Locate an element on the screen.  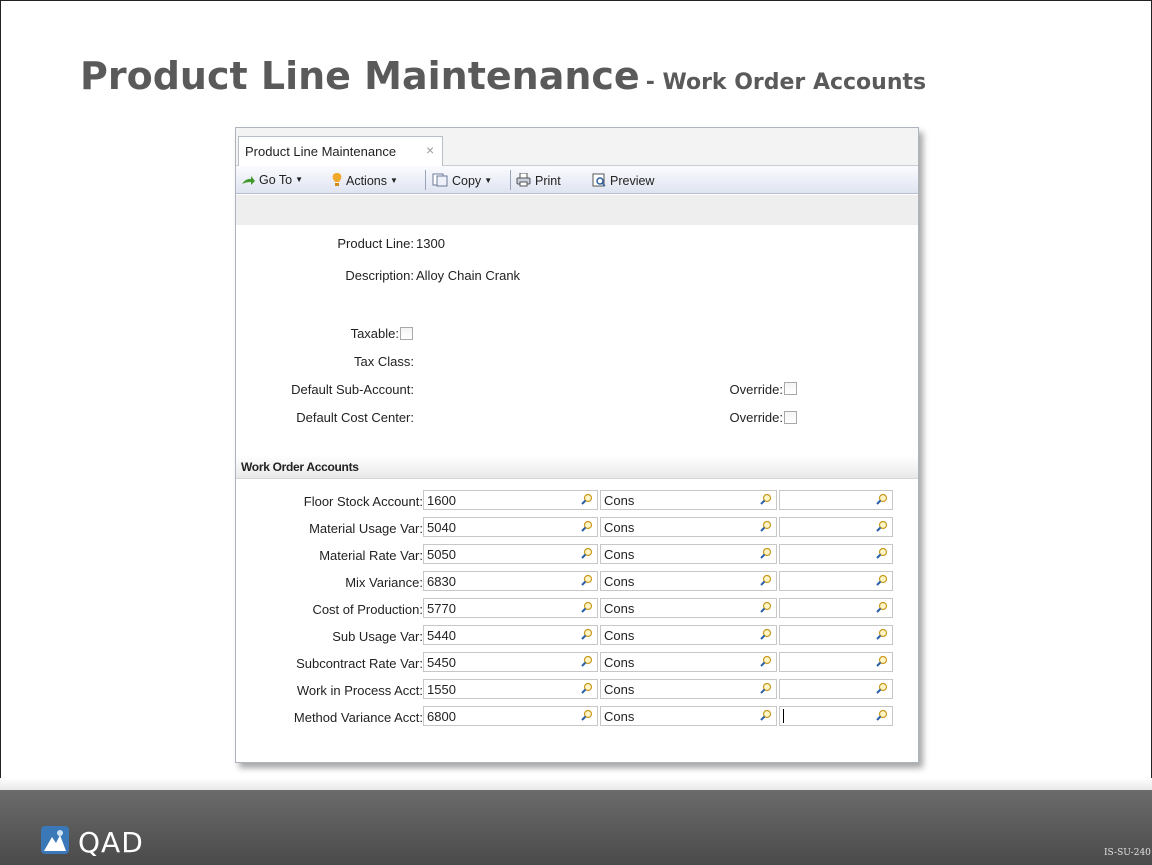
logo-text: QAD is located at coordinates (111, 842).